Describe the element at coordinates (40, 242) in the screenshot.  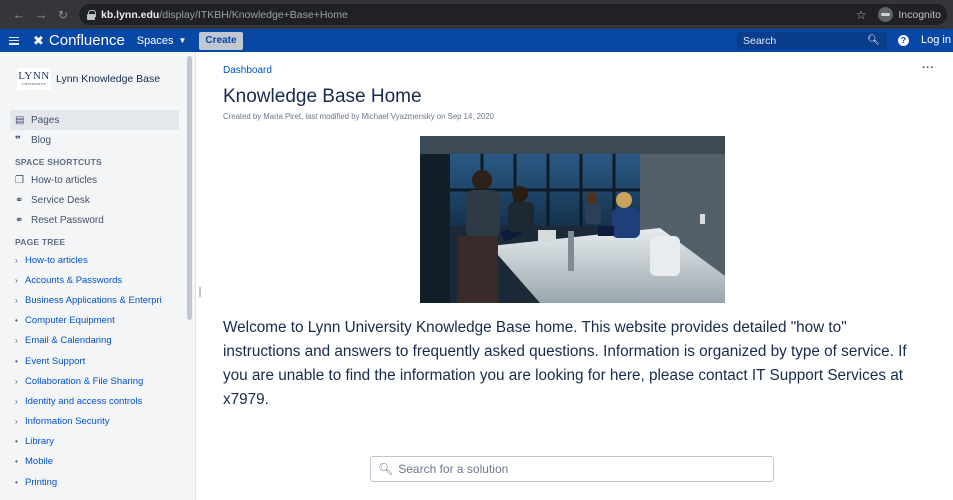
I see `page-tree-heading: PAGE TREE` at that location.